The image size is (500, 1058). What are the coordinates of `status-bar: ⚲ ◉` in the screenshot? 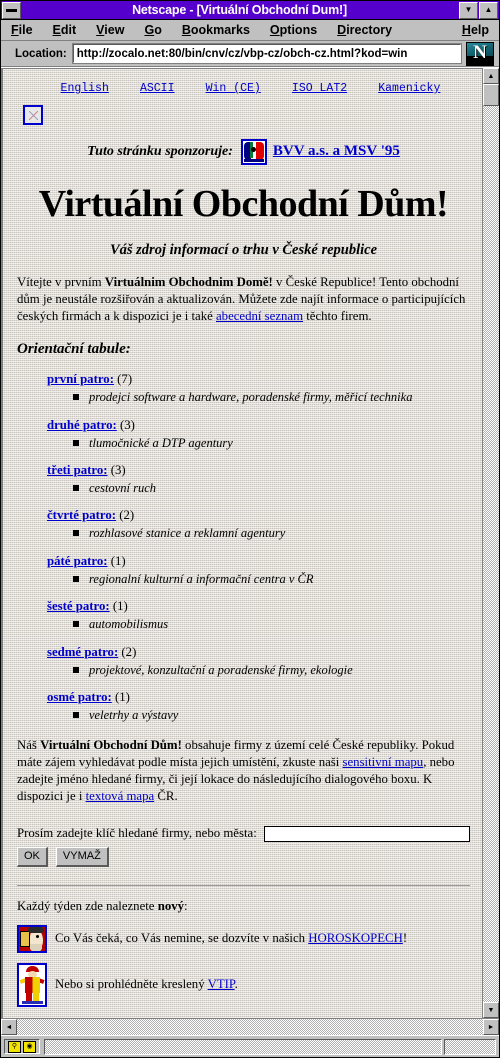 It's located at (250, 1046).